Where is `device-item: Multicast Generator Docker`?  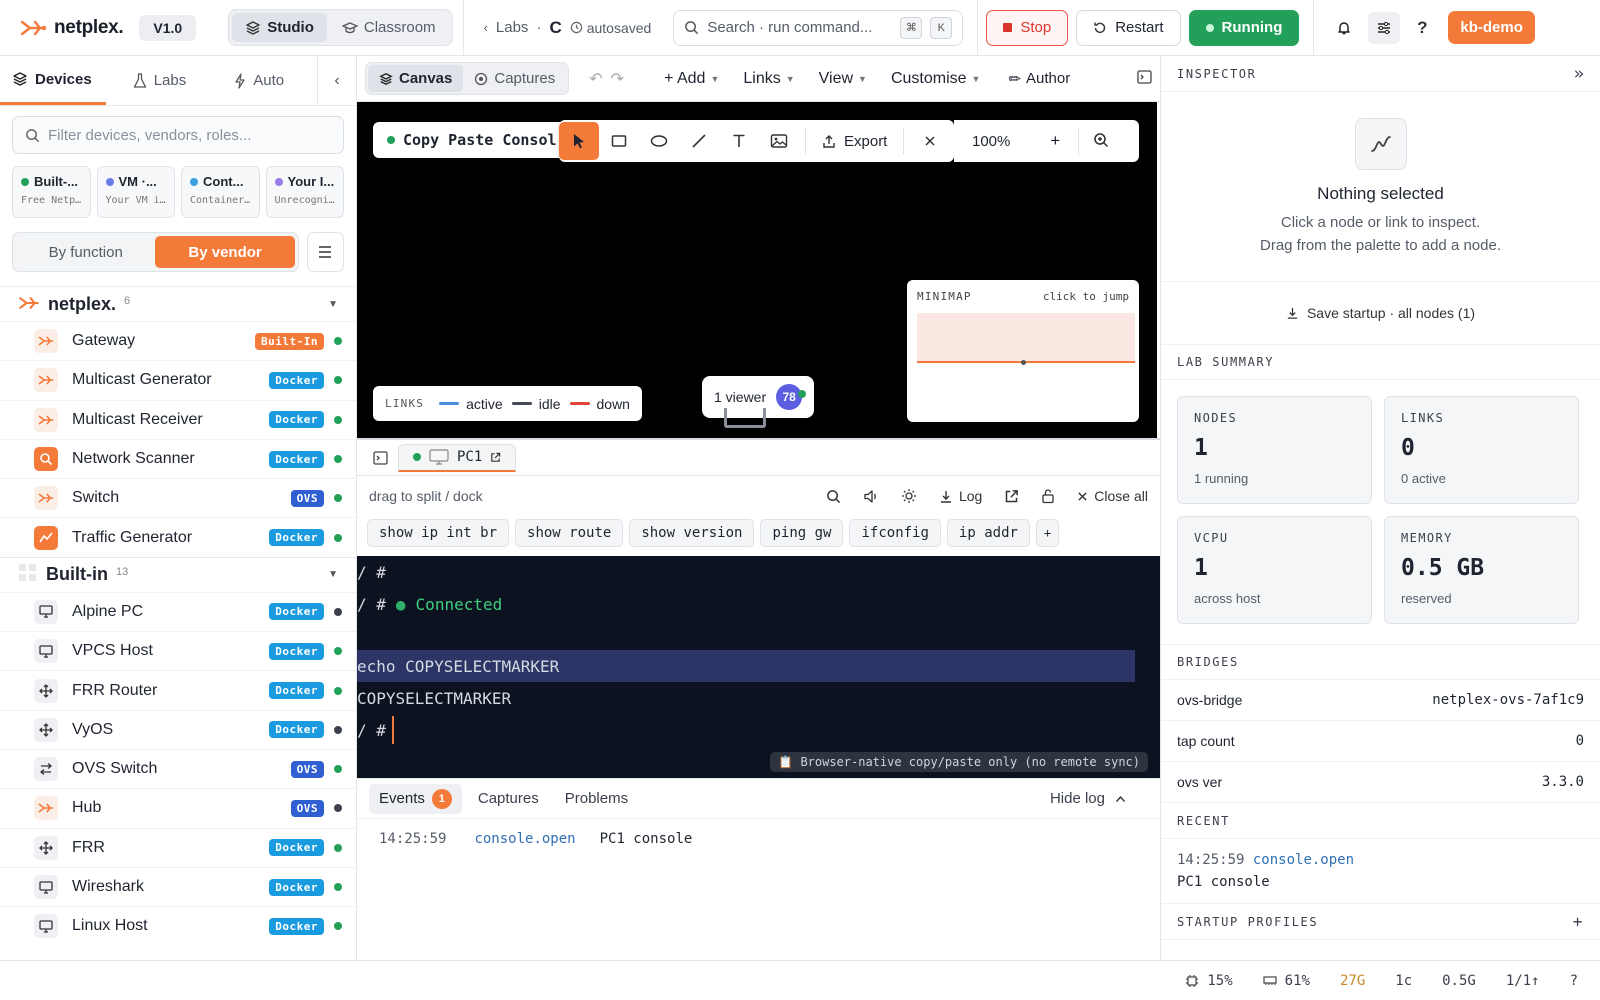 device-item: Multicast Generator Docker is located at coordinates (178, 379).